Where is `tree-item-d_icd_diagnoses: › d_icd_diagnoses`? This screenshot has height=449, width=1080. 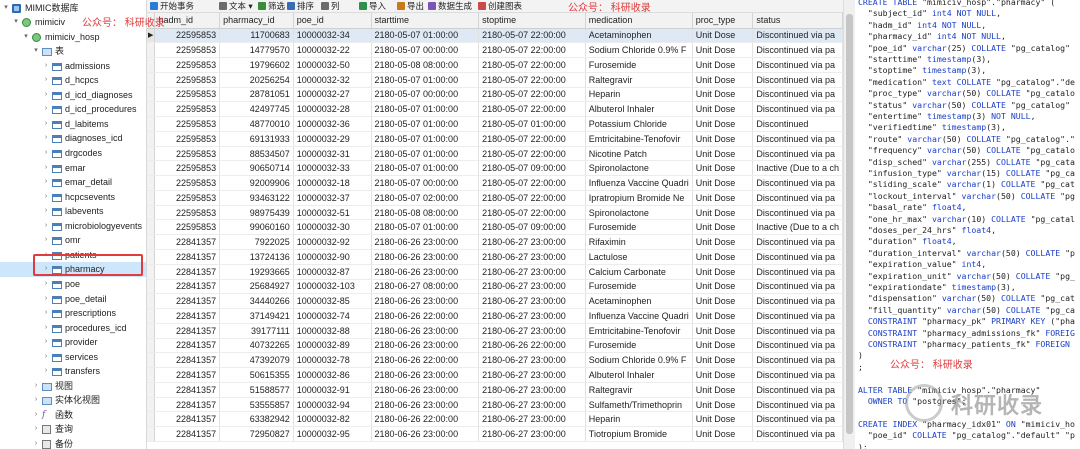
tree-item-d_icd_diagnoses: › d_icd_diagnoses is located at coordinates (73, 95).